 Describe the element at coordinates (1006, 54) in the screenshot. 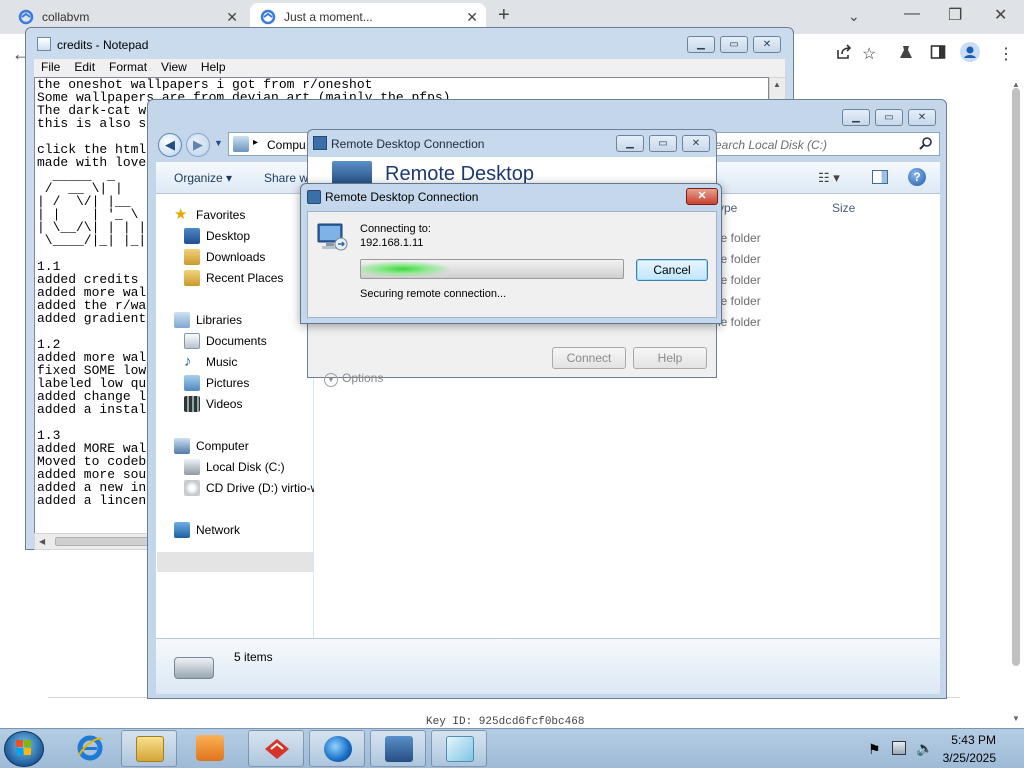

I see `menu-icon: ⋮` at that location.